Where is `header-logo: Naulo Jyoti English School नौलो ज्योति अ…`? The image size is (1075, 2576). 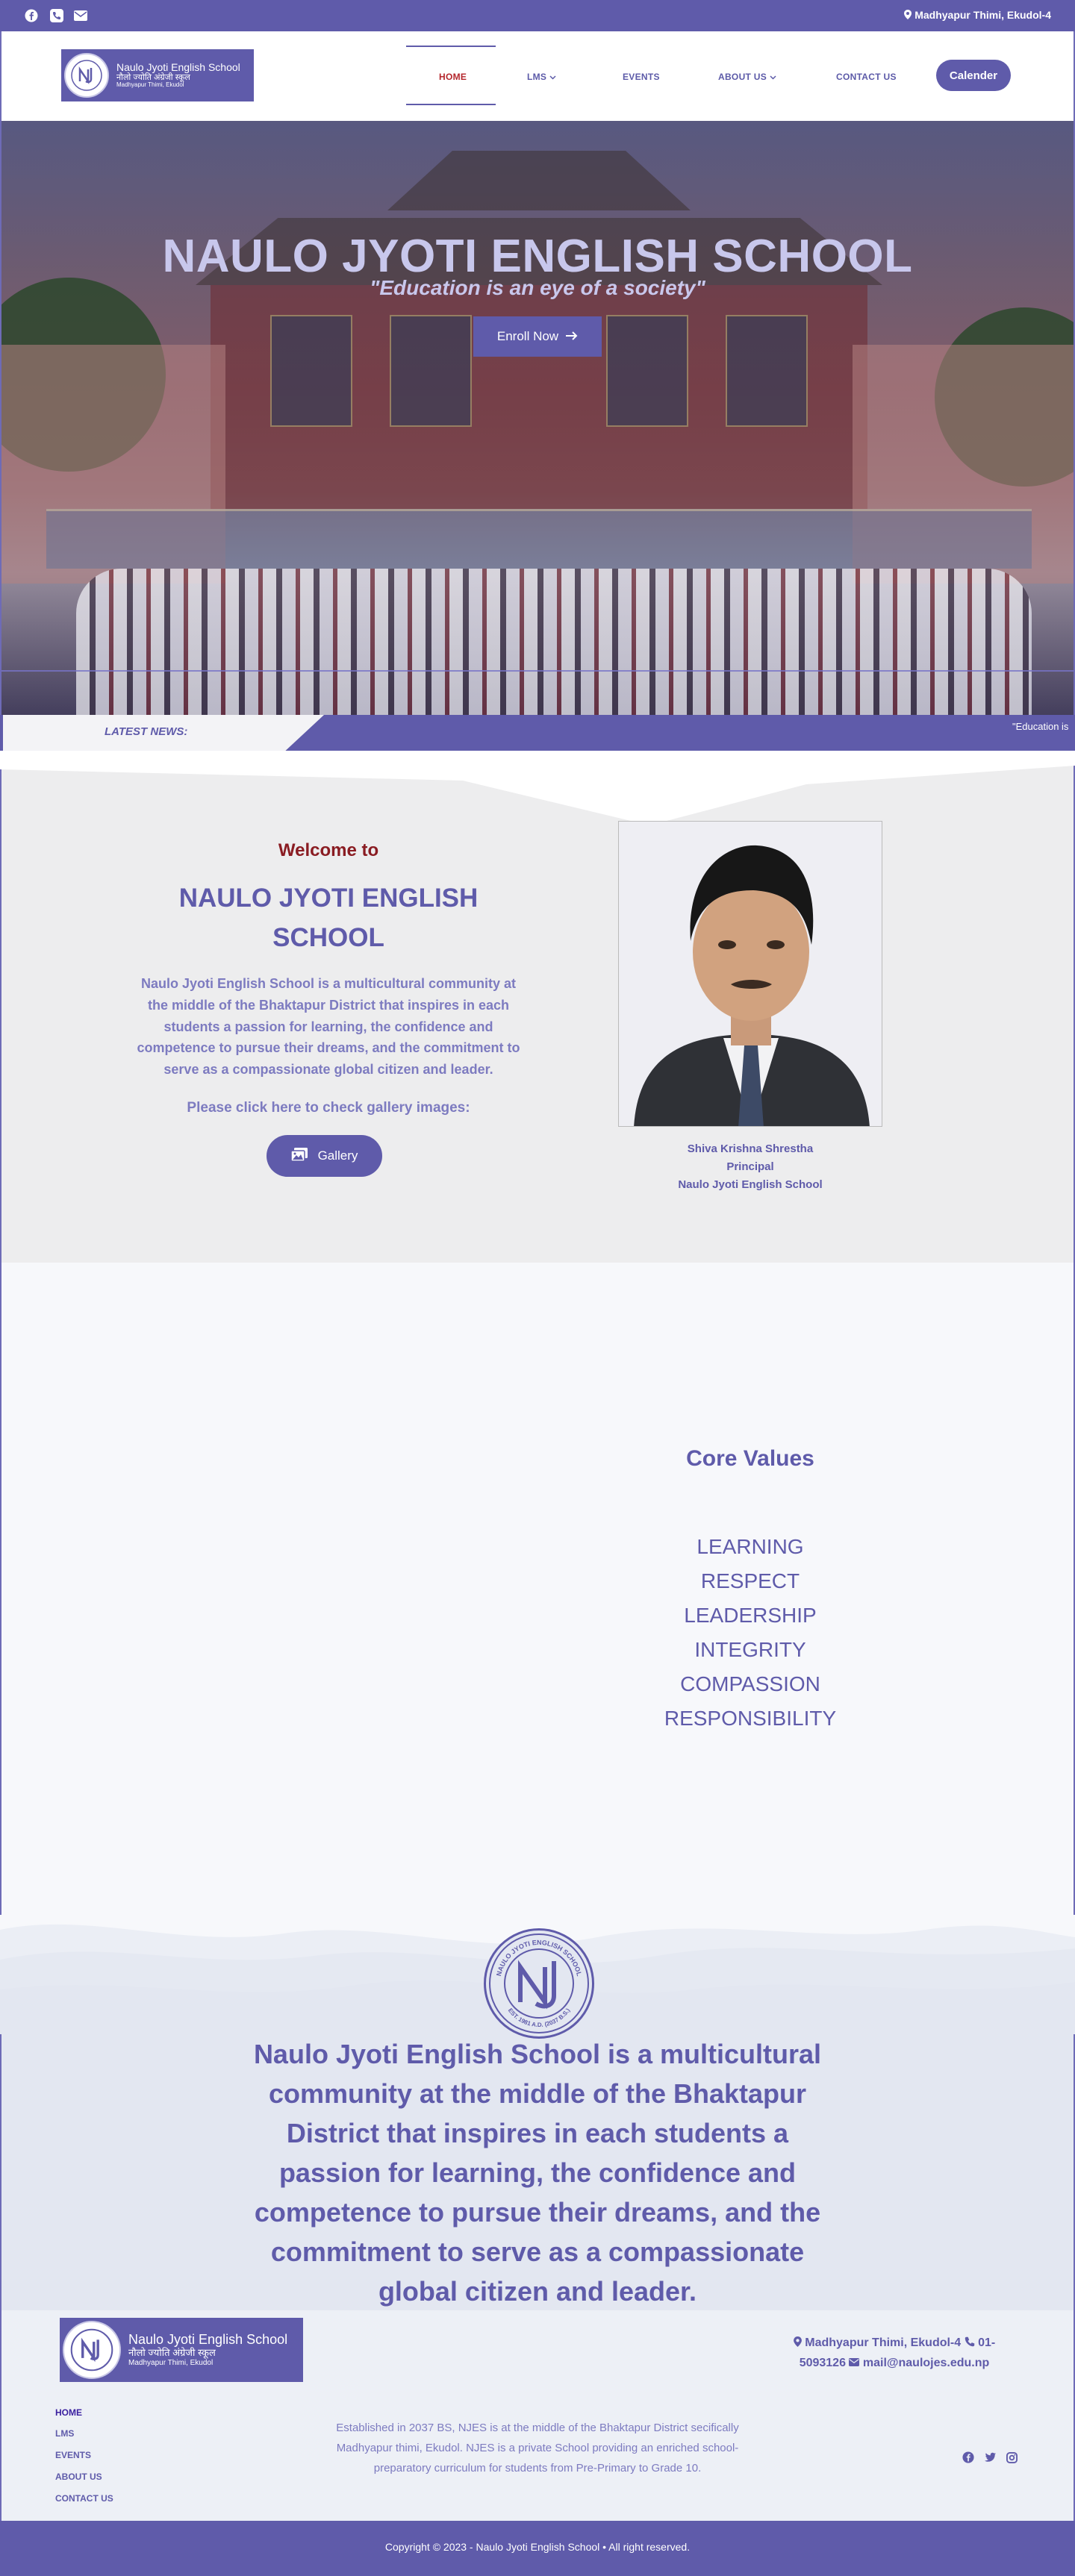
header-logo: Naulo Jyoti English School नौलो ज्योति अ… is located at coordinates (157, 75).